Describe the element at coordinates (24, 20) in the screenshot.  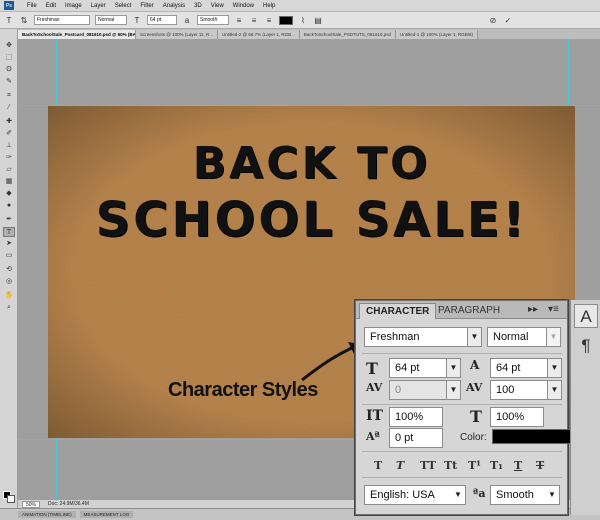
I see `orientation-toggle-icon: ⇅` at that location.